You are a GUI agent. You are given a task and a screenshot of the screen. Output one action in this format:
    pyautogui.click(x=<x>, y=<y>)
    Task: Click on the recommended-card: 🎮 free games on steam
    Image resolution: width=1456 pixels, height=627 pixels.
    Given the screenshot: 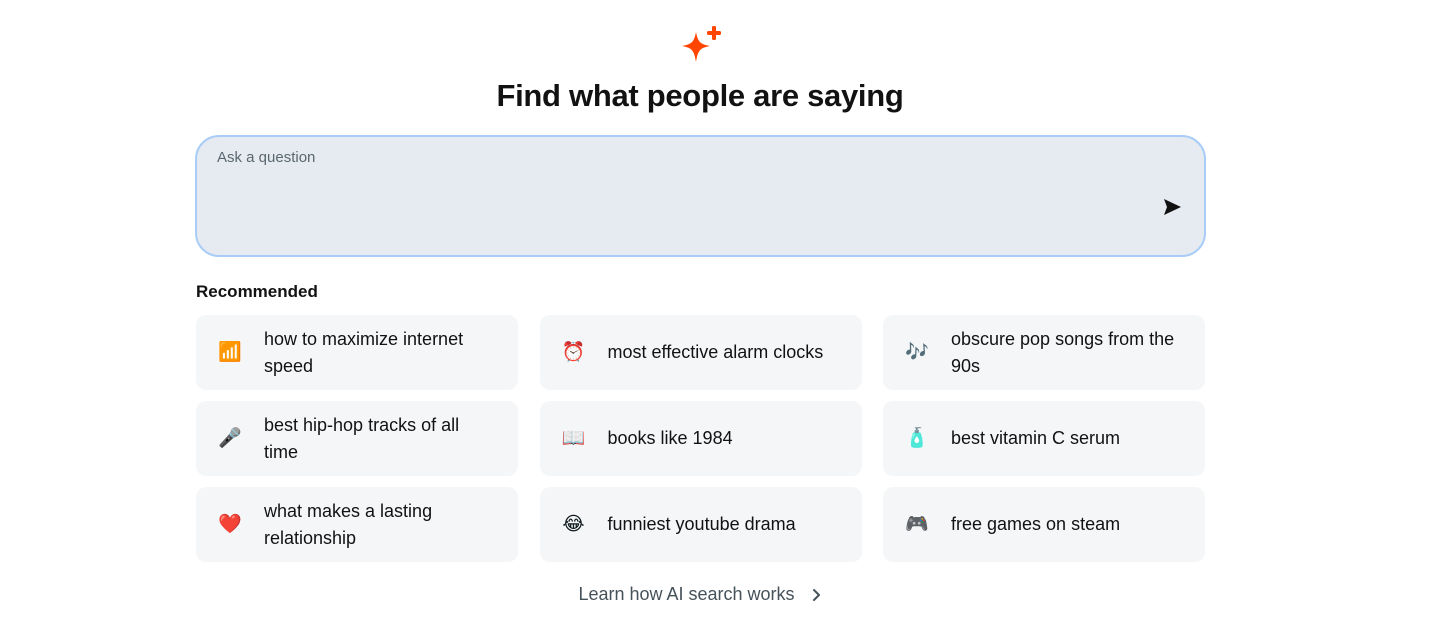 What is the action you would take?
    pyautogui.click(x=1044, y=524)
    